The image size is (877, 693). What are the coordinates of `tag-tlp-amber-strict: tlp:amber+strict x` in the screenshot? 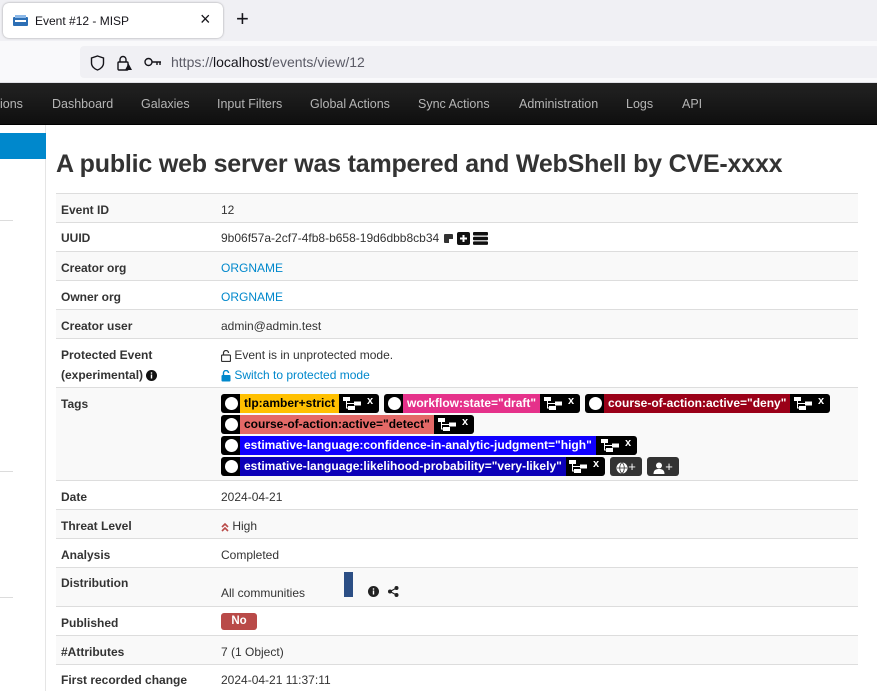 It's located at (300, 403).